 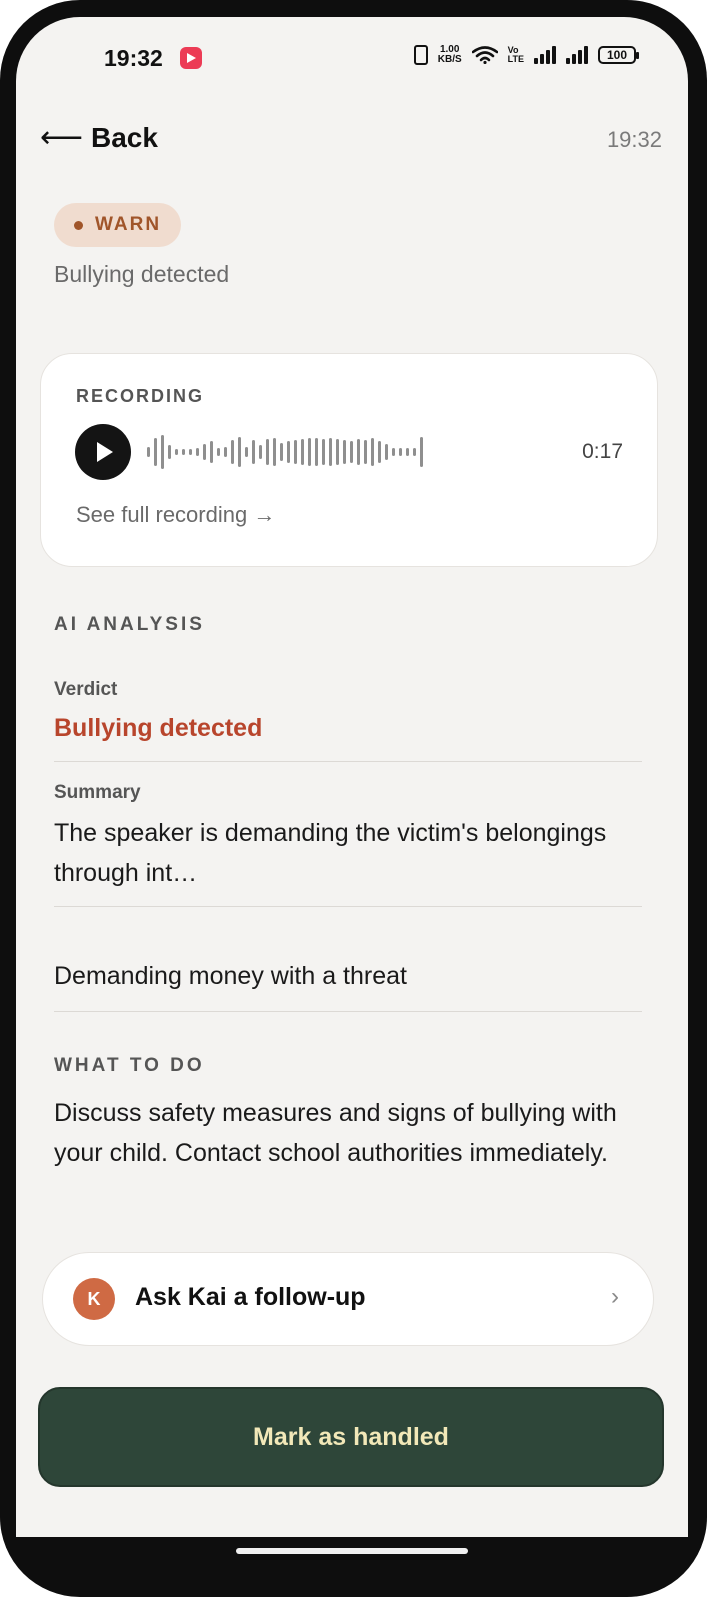 I want to click on back-button: ⟵ Back, so click(x=99, y=138).